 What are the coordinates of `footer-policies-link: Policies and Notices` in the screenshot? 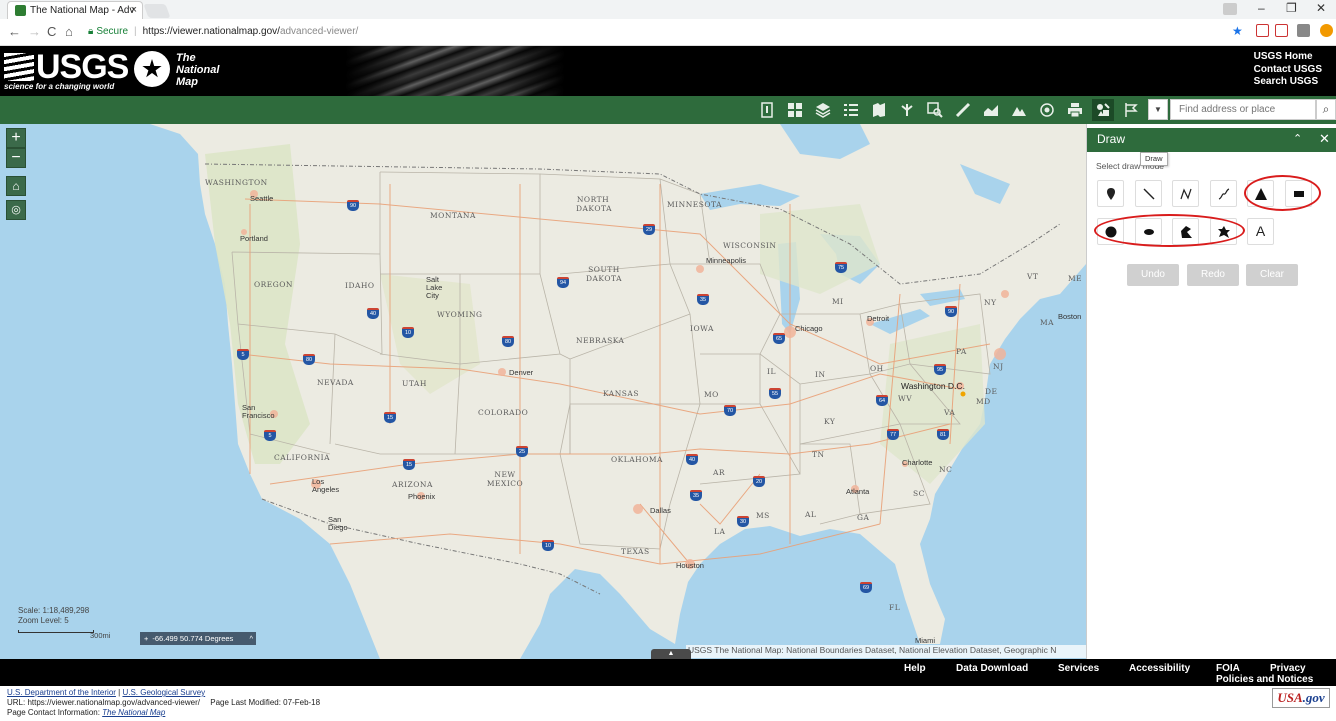 It's located at (1264, 679).